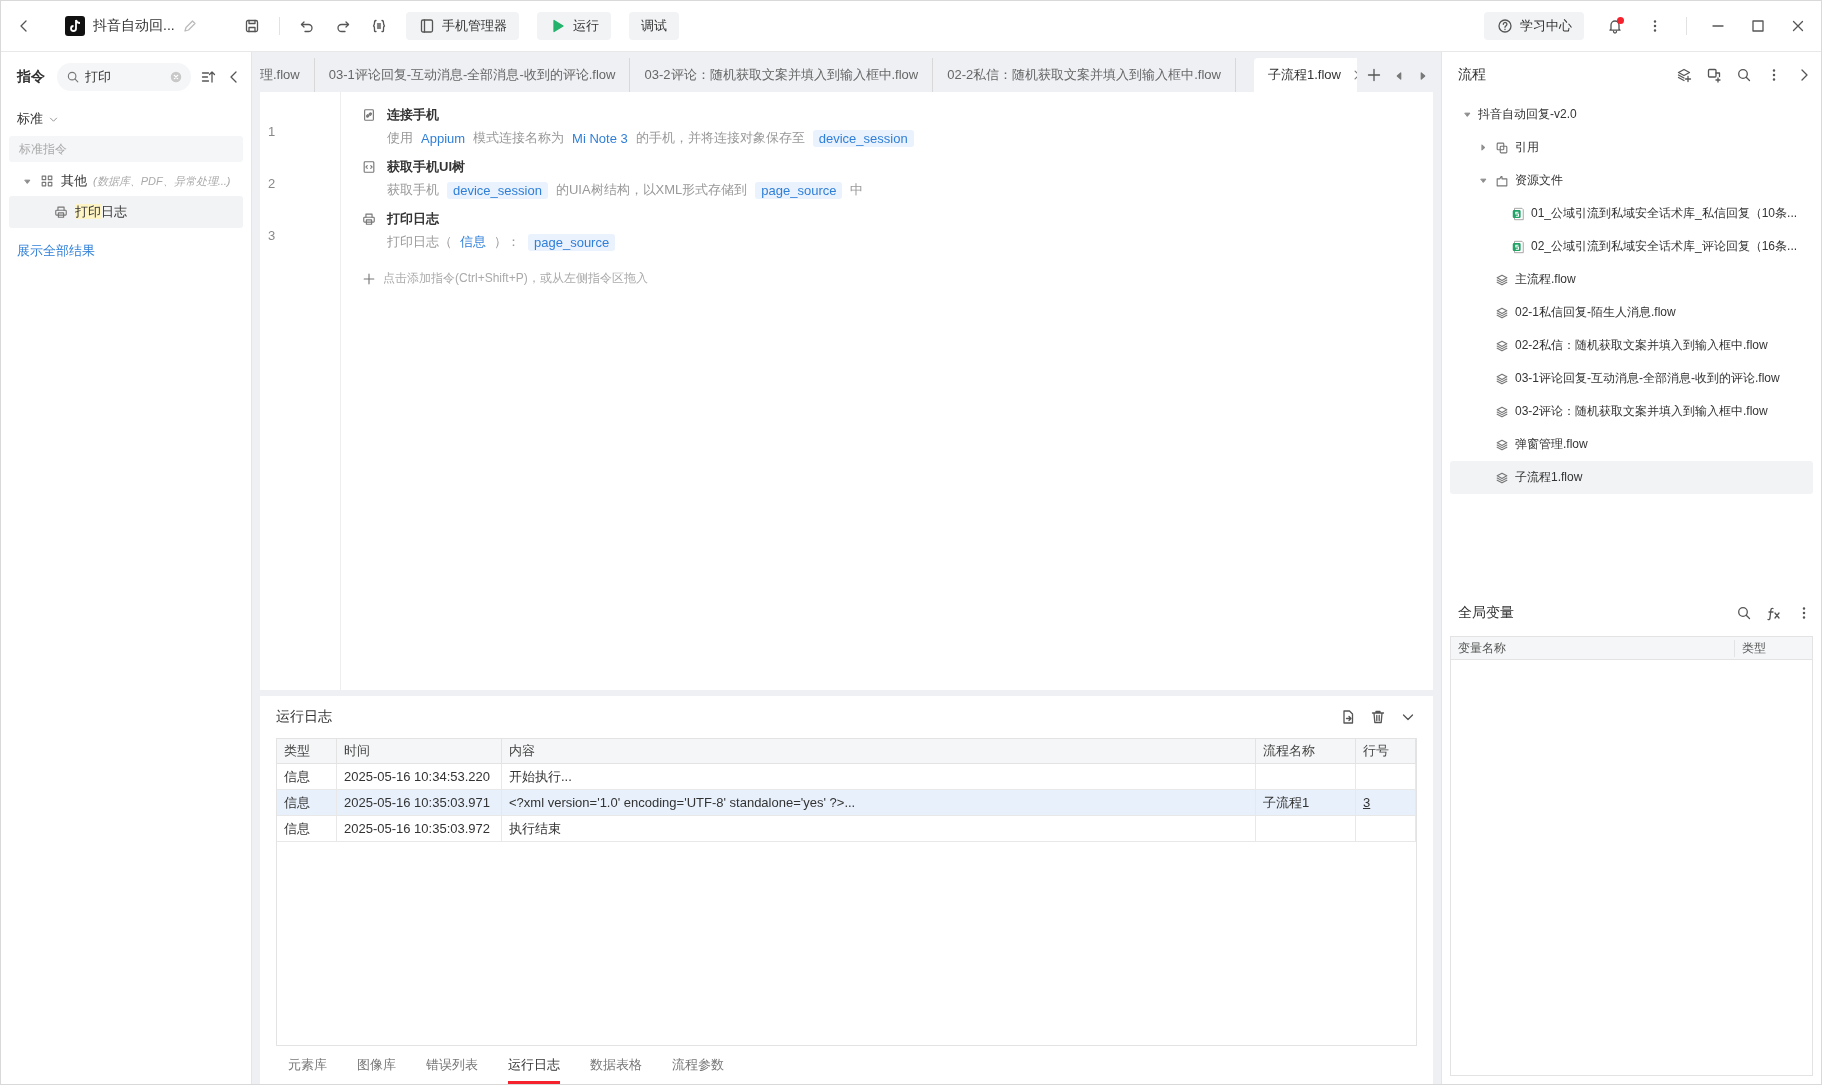 The width and height of the screenshot is (1822, 1085). What do you see at coordinates (74, 181) in the screenshot?
I see `group-label: 其他` at bounding box center [74, 181].